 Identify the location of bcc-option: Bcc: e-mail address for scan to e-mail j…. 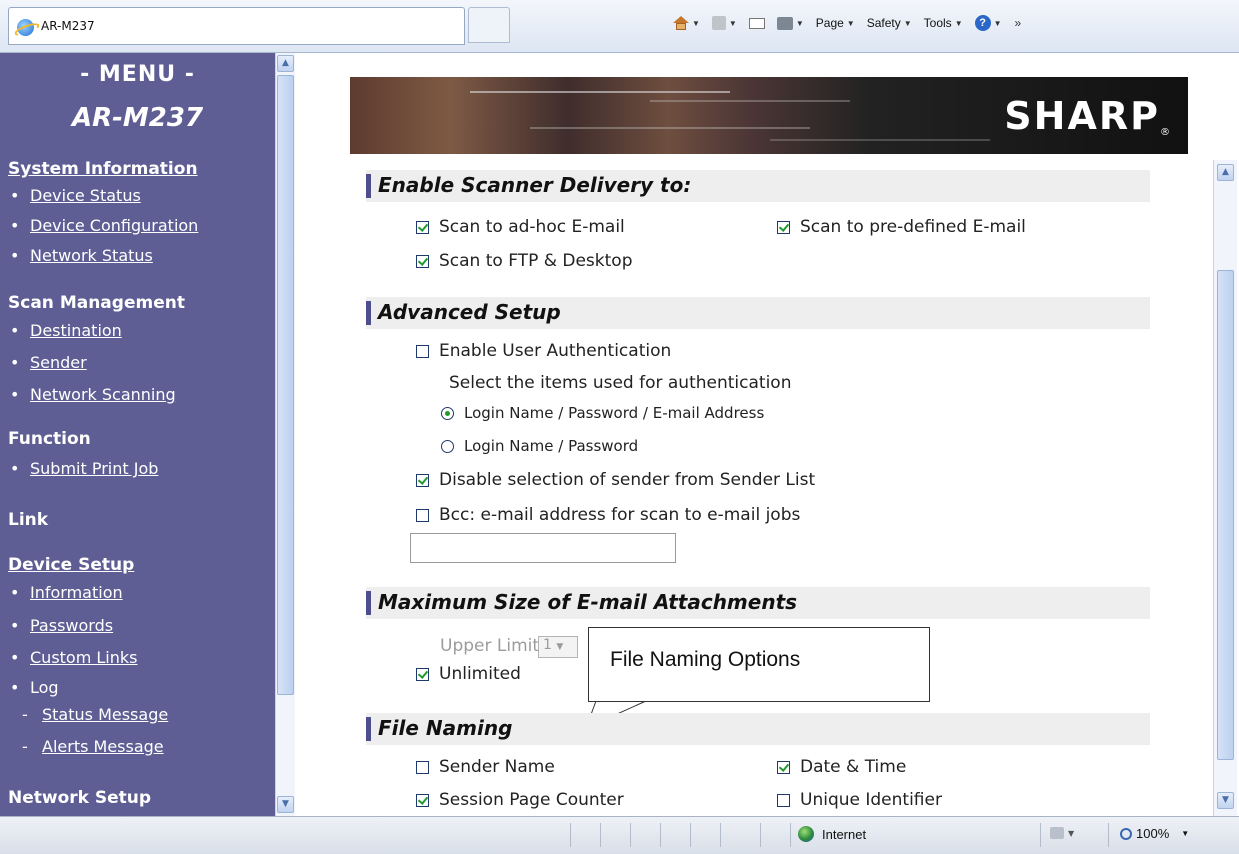
(608, 515).